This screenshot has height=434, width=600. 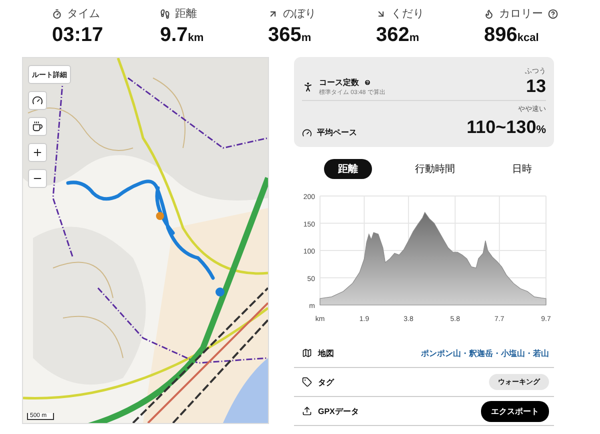 What do you see at coordinates (348, 169) in the screenshot?
I see `tab: 距離` at bounding box center [348, 169].